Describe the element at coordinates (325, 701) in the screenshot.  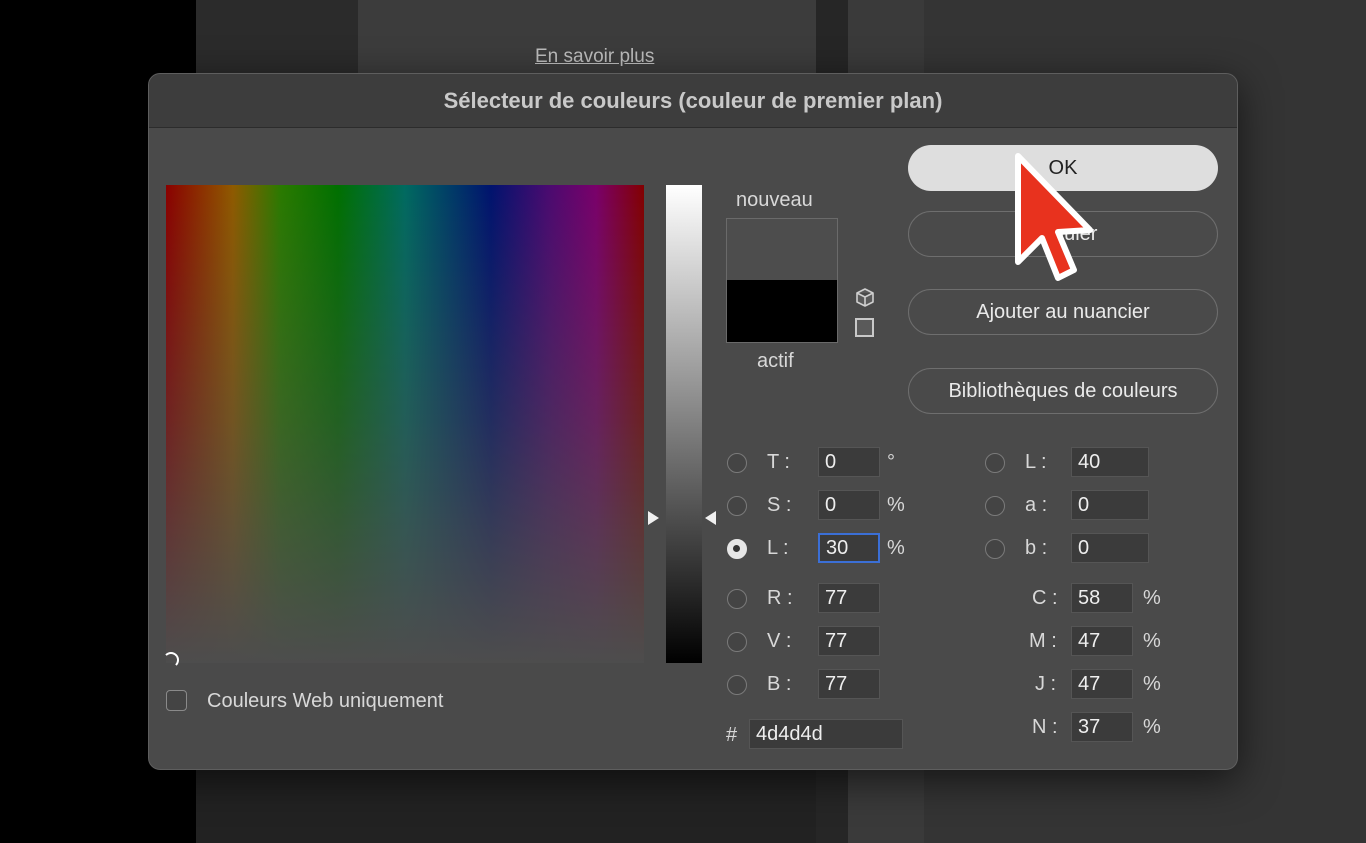
I see `web-colors-only-label: Couleurs Web uniquement` at that location.